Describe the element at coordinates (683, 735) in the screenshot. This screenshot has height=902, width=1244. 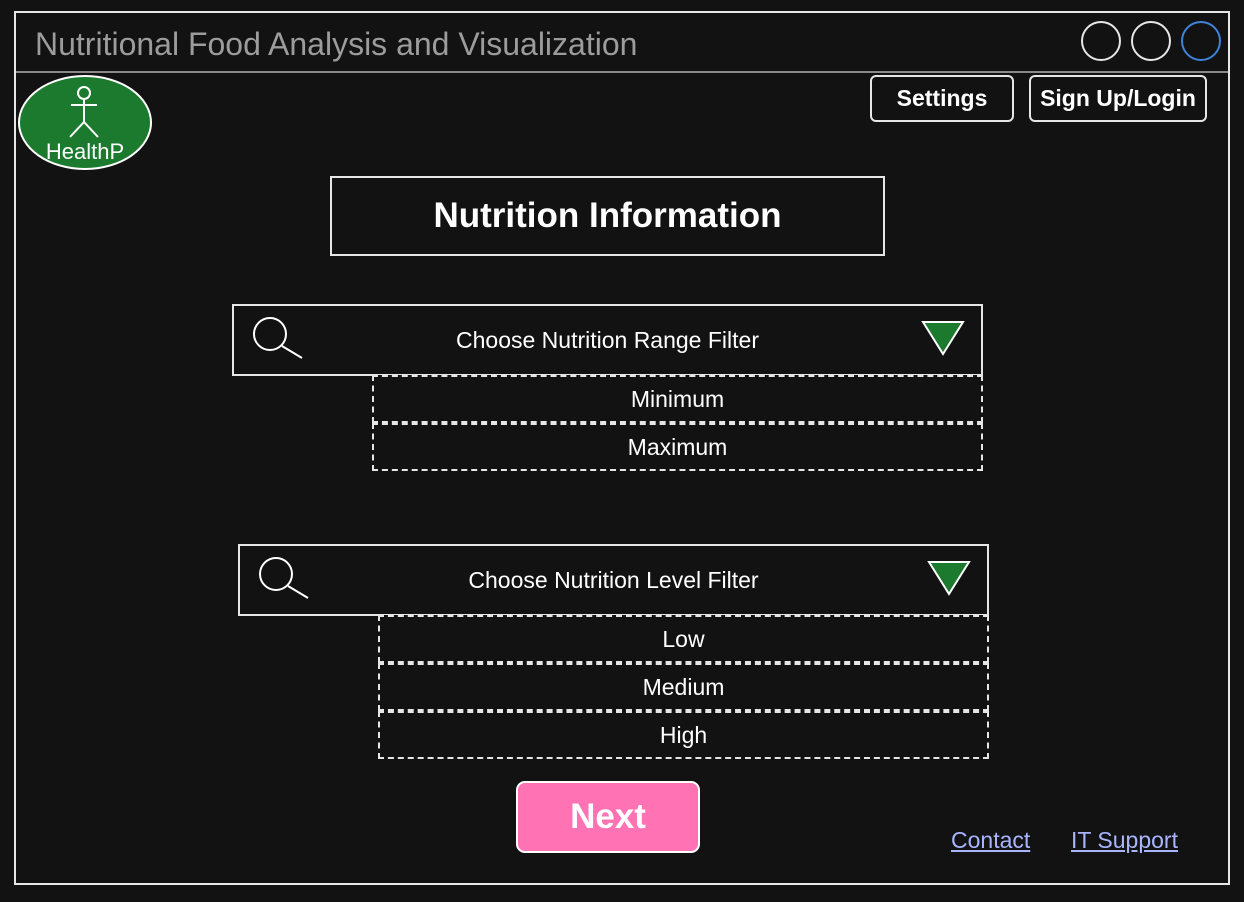
I see `level-option-high: High` at that location.